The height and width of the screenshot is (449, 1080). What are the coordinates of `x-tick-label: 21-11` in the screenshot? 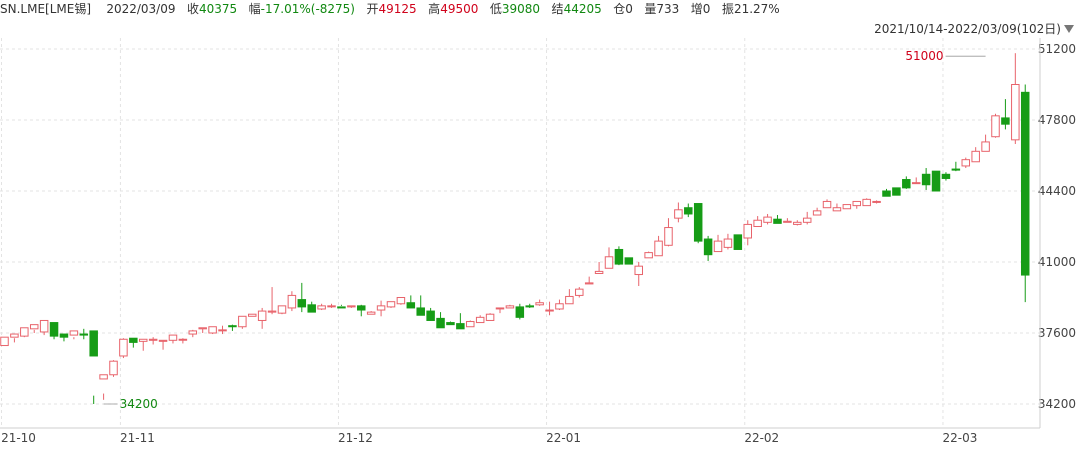 It's located at (137, 438).